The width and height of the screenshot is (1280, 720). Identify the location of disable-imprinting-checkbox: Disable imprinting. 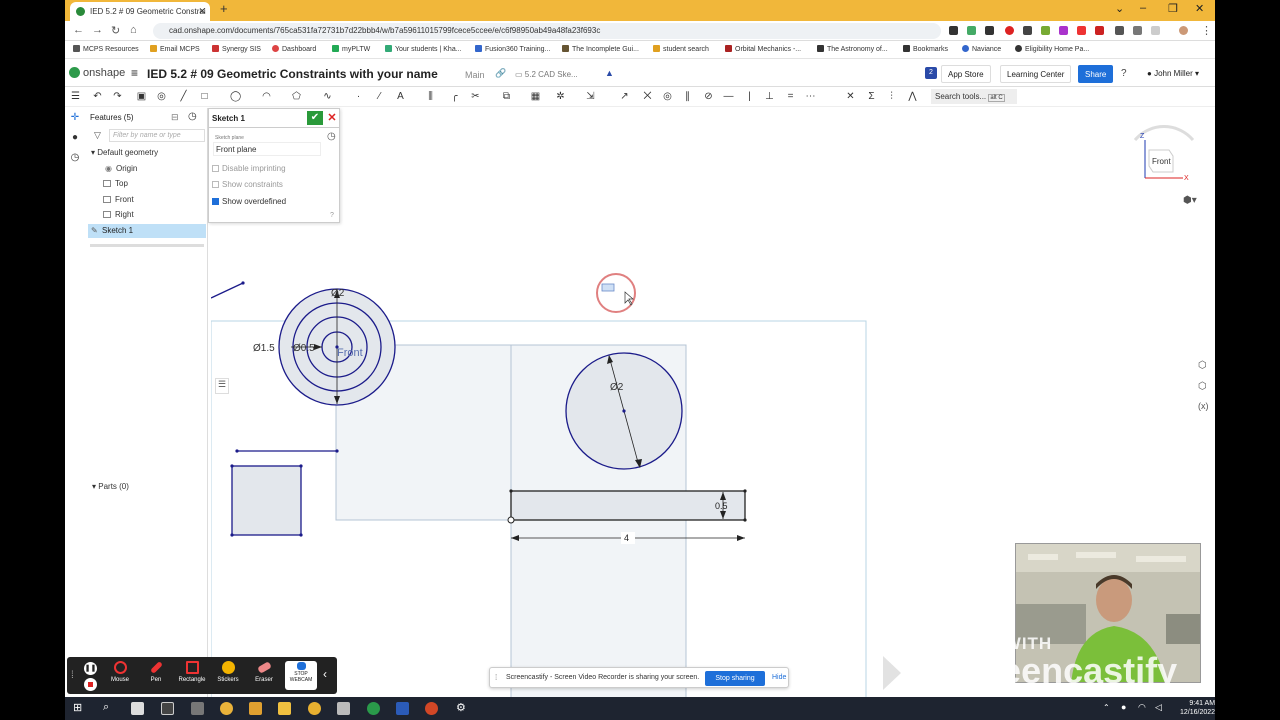
(249, 168).